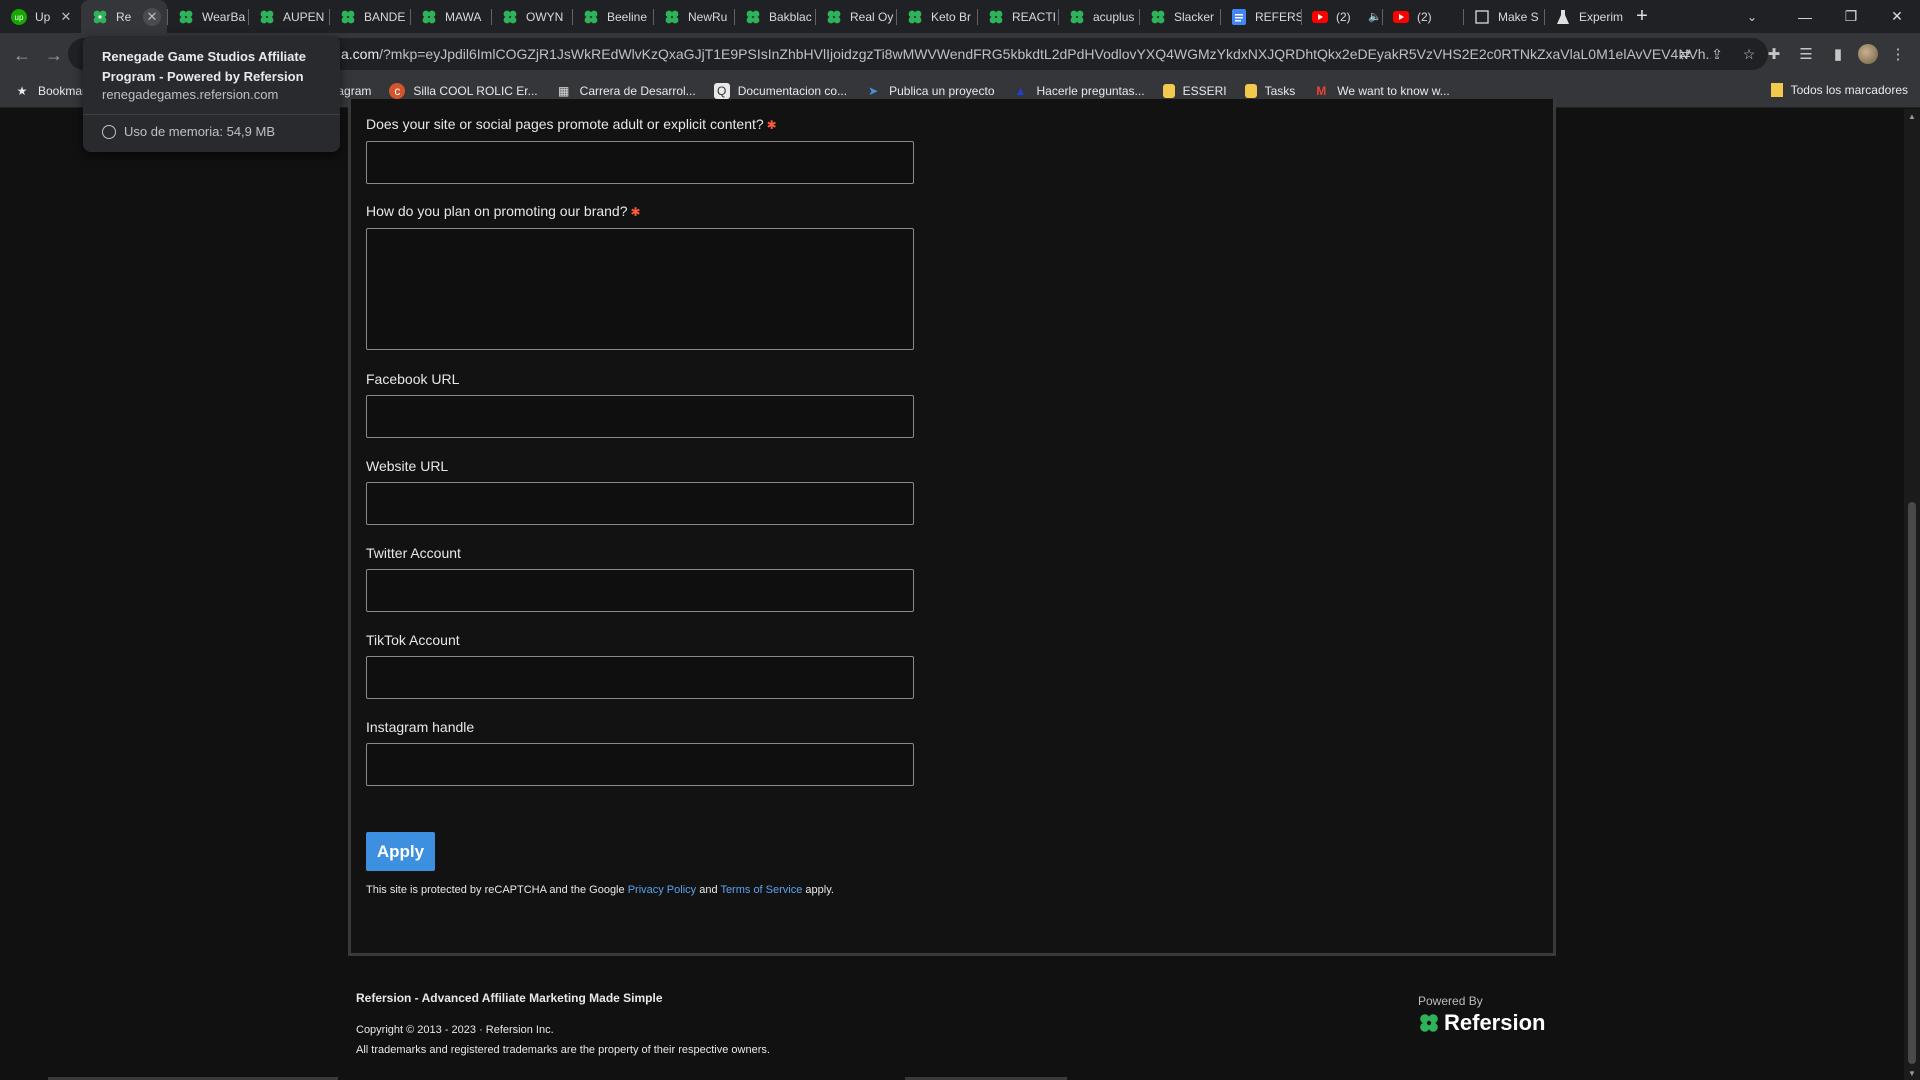 Image resolution: width=1920 pixels, height=1080 pixels. I want to click on extensions-icon: ✚, so click(1774, 54).